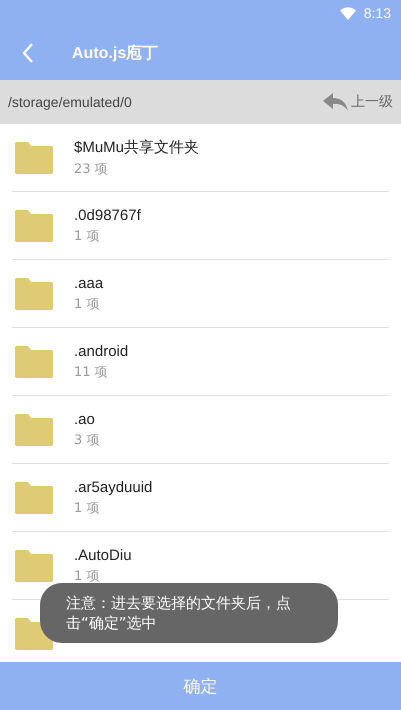 The image size is (401, 710). What do you see at coordinates (115, 53) in the screenshot?
I see `app-title: Auto.js庖丁` at bounding box center [115, 53].